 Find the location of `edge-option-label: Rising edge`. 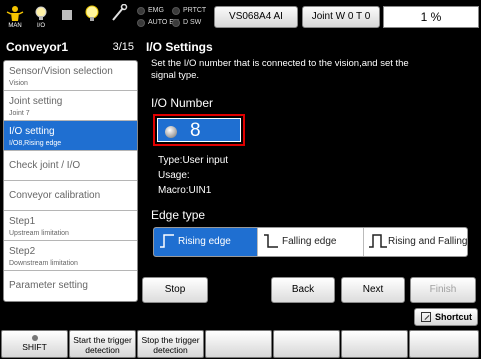

edge-option-label: Rising edge is located at coordinates (204, 241).